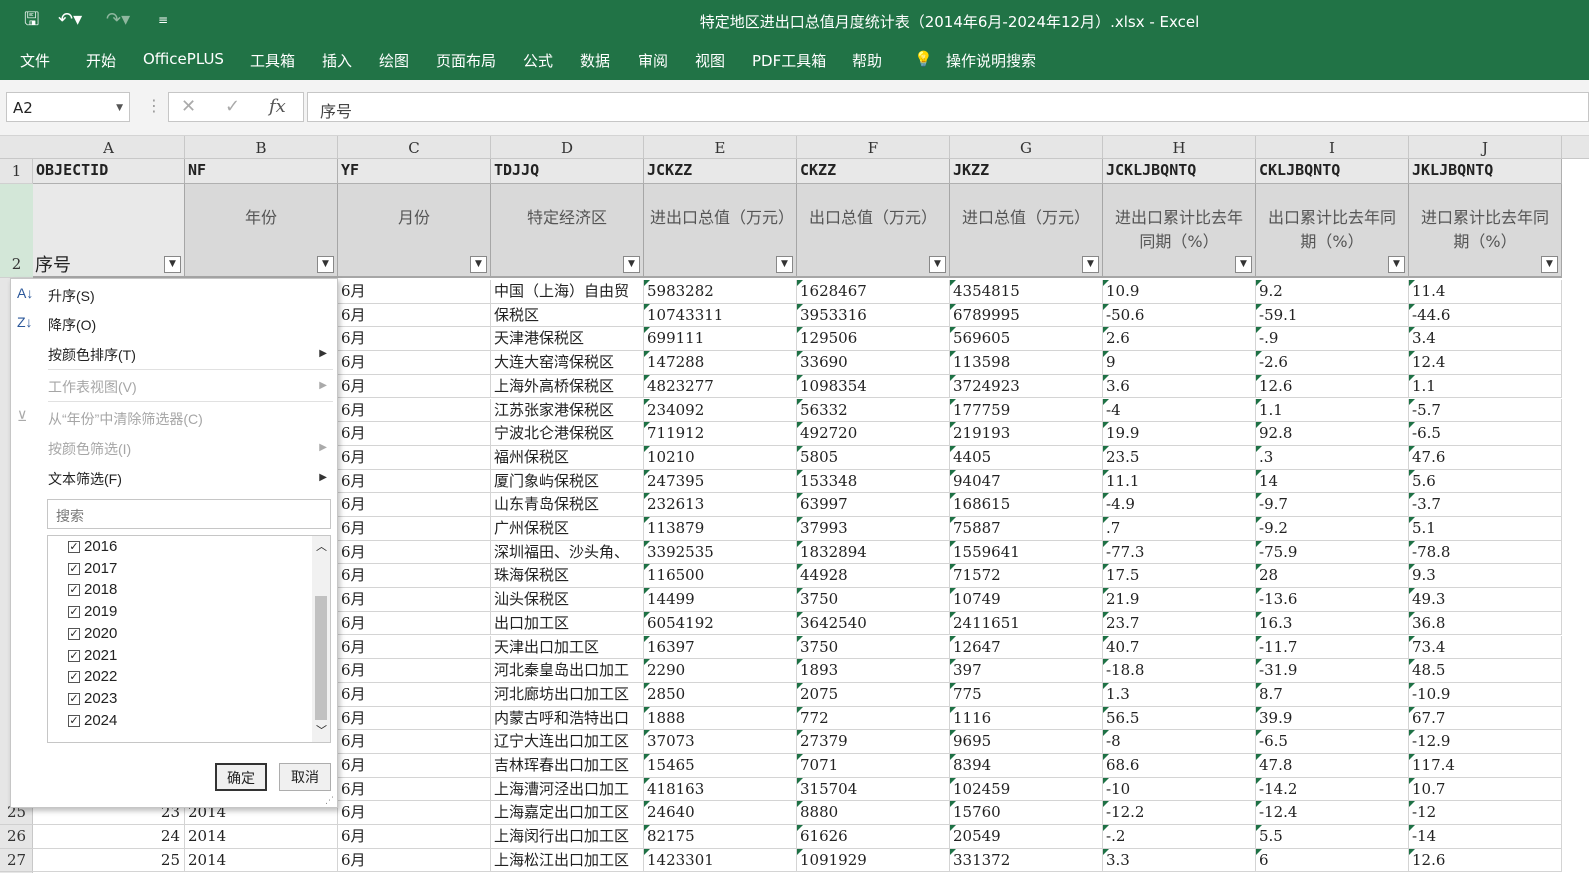 Image resolution: width=1589 pixels, height=873 pixels. I want to click on table-cell: 39.9, so click(1332, 718).